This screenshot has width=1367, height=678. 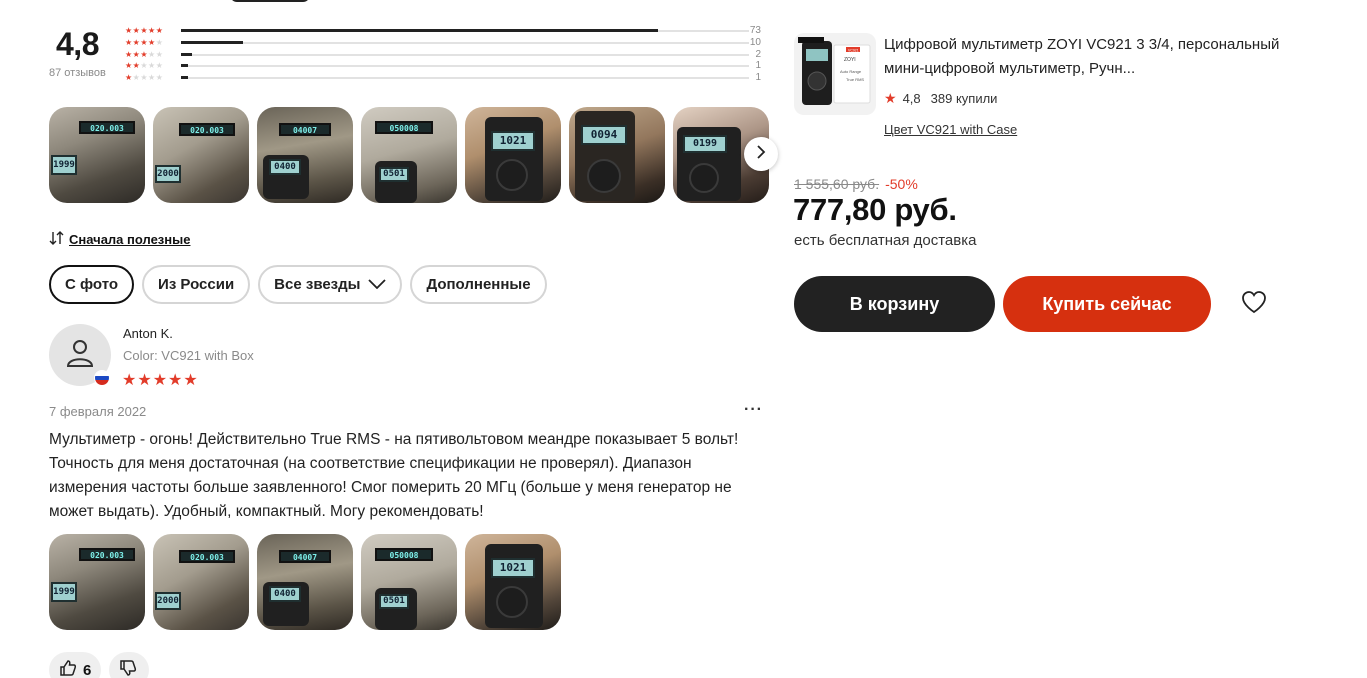 I want to click on filter-chips: С фото Из России Все звезды Дополненные, so click(x=298, y=284).